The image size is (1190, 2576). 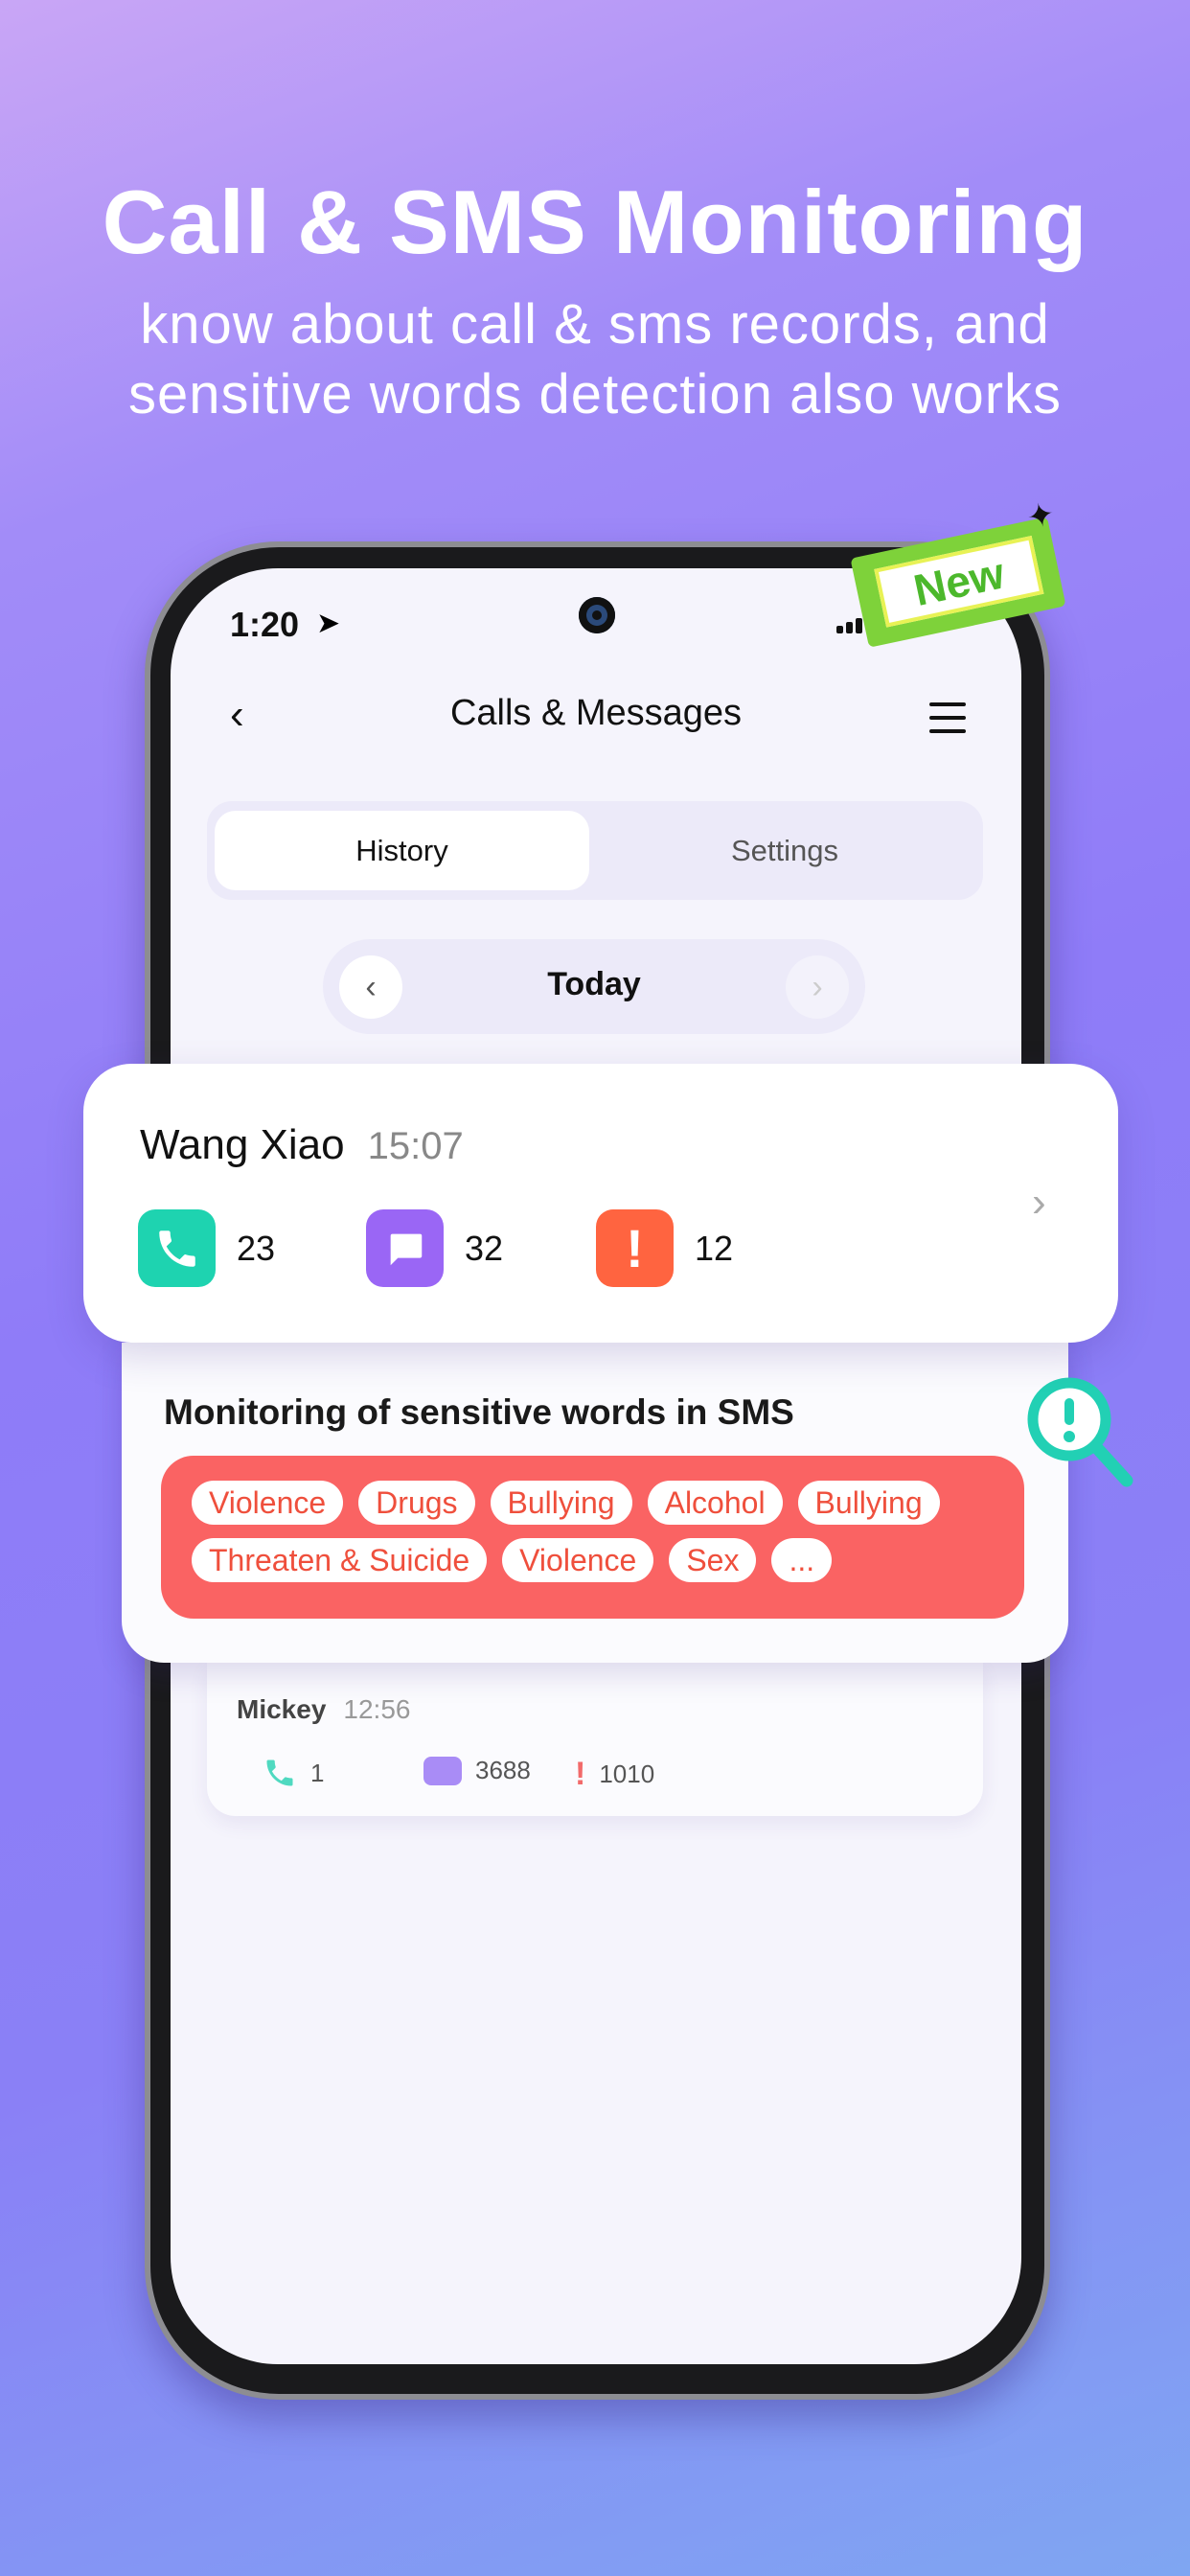 I want to click on chevron-right-icon: ›, so click(x=1039, y=1203).